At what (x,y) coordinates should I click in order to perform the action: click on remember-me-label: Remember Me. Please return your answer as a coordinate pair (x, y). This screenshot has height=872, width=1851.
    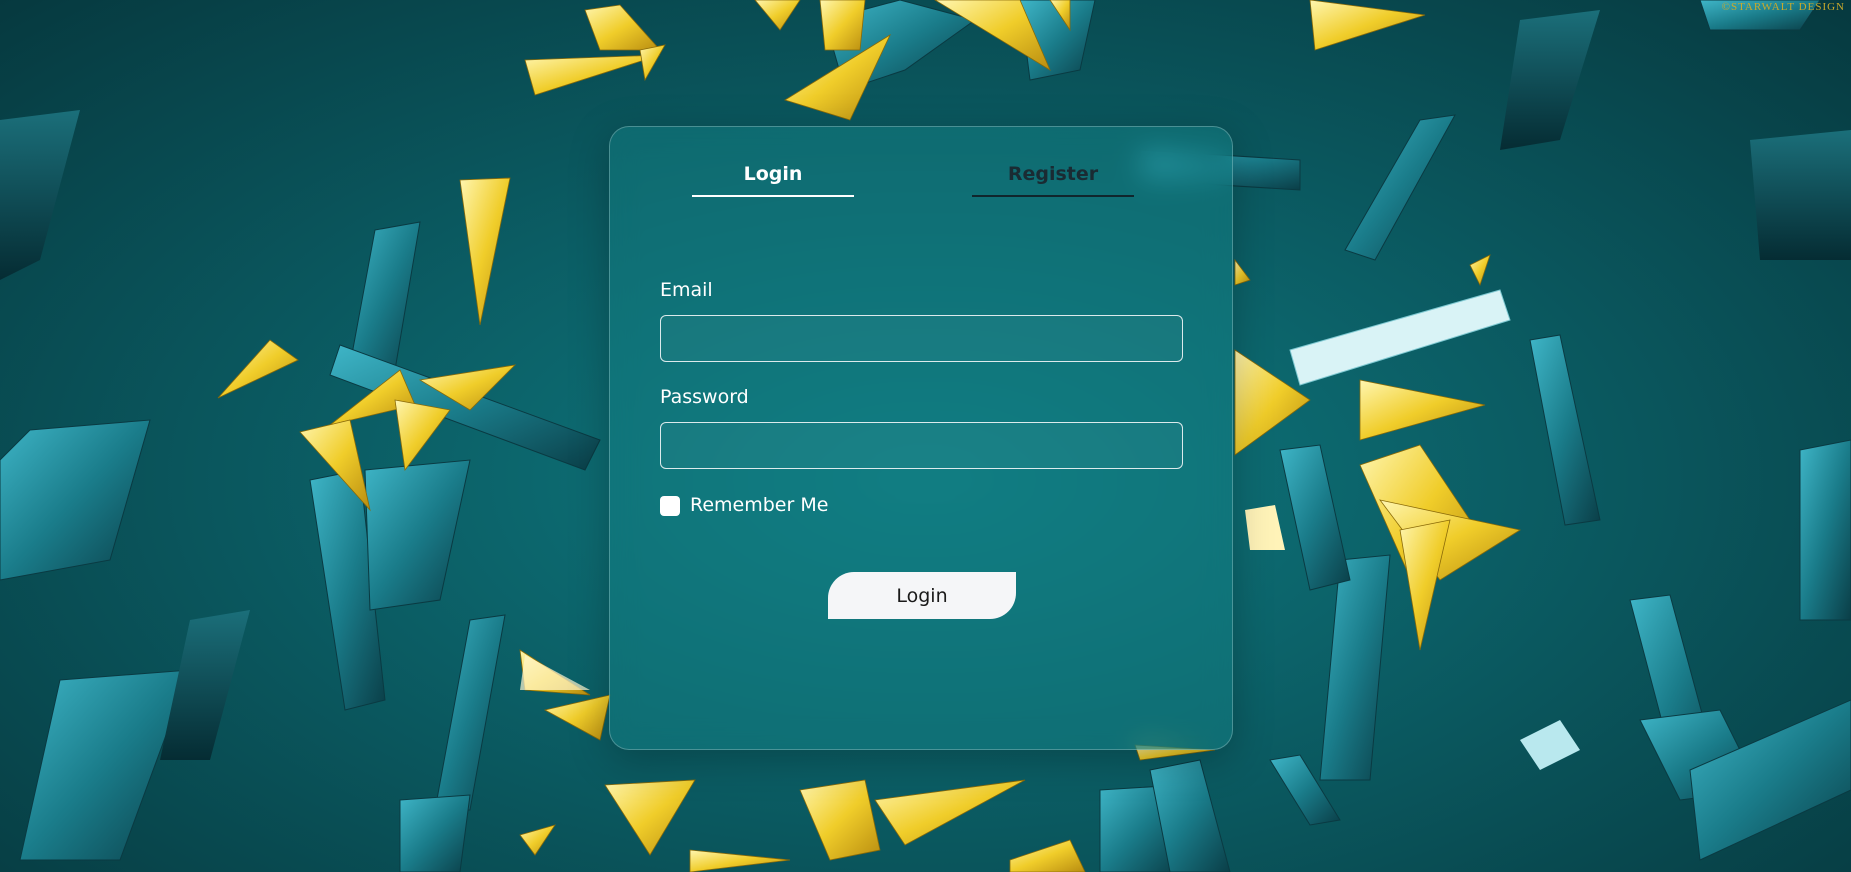
    Looking at the image, I should click on (759, 505).